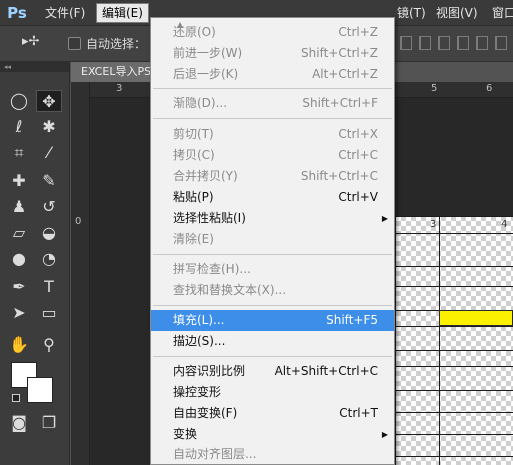  Describe the element at coordinates (489, 88) in the screenshot. I see `ruler-label: 6` at that location.